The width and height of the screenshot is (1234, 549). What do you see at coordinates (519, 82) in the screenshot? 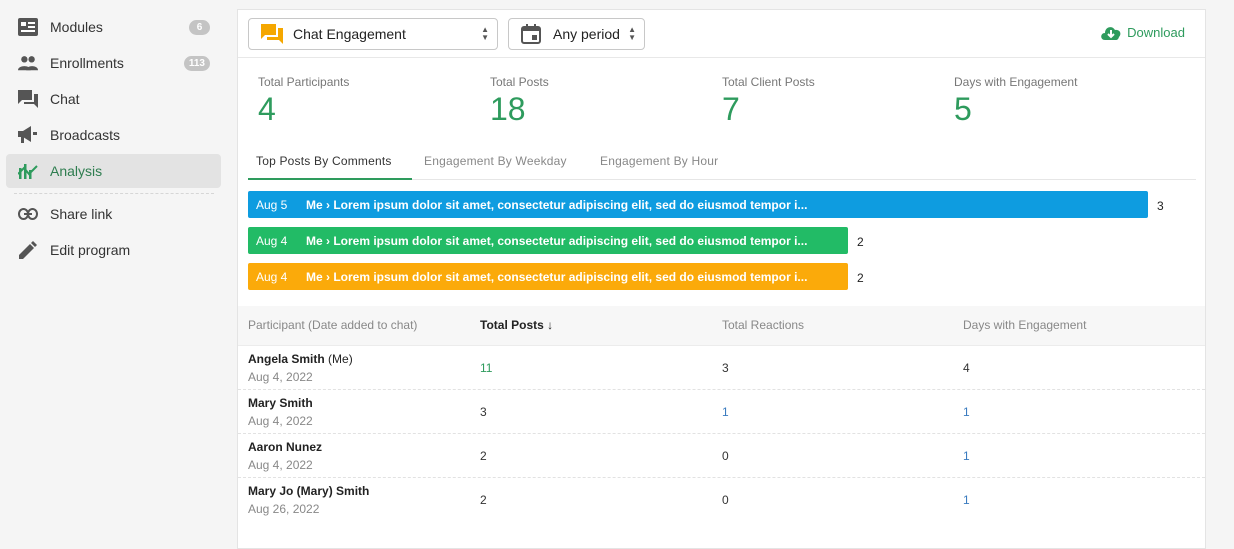
I see `stat-label: Total Posts` at bounding box center [519, 82].